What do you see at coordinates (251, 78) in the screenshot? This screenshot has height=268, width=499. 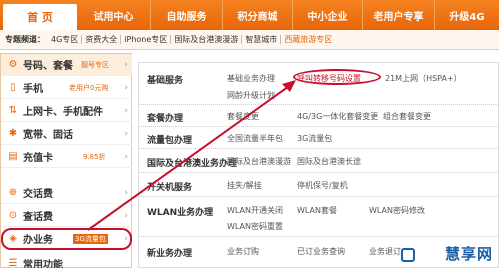 I see `link-basic-business: 基础业务办理` at bounding box center [251, 78].